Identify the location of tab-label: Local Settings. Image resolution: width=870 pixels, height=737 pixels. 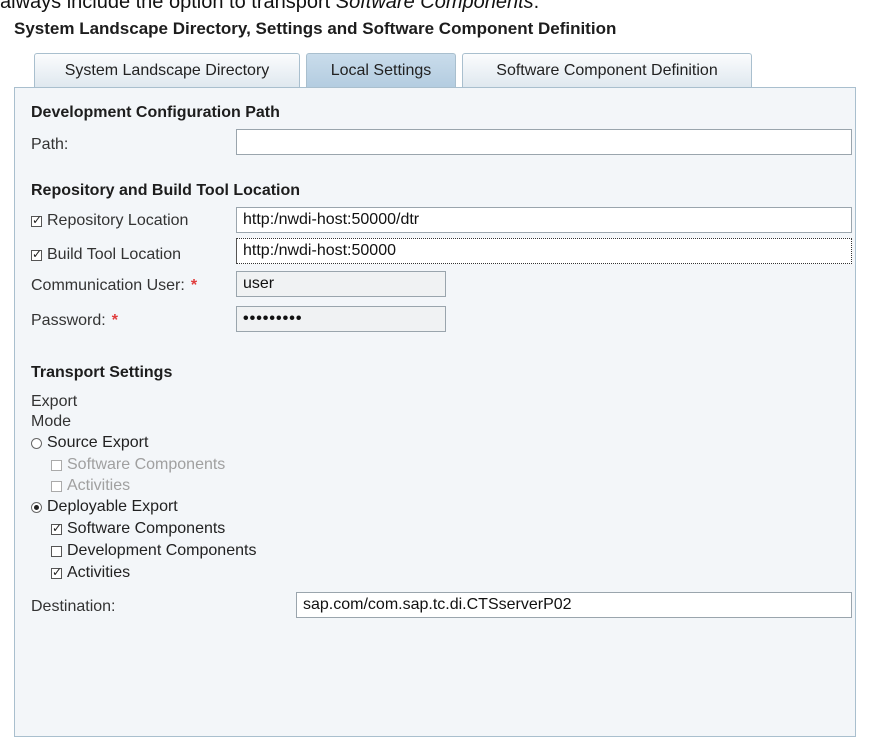
(381, 70).